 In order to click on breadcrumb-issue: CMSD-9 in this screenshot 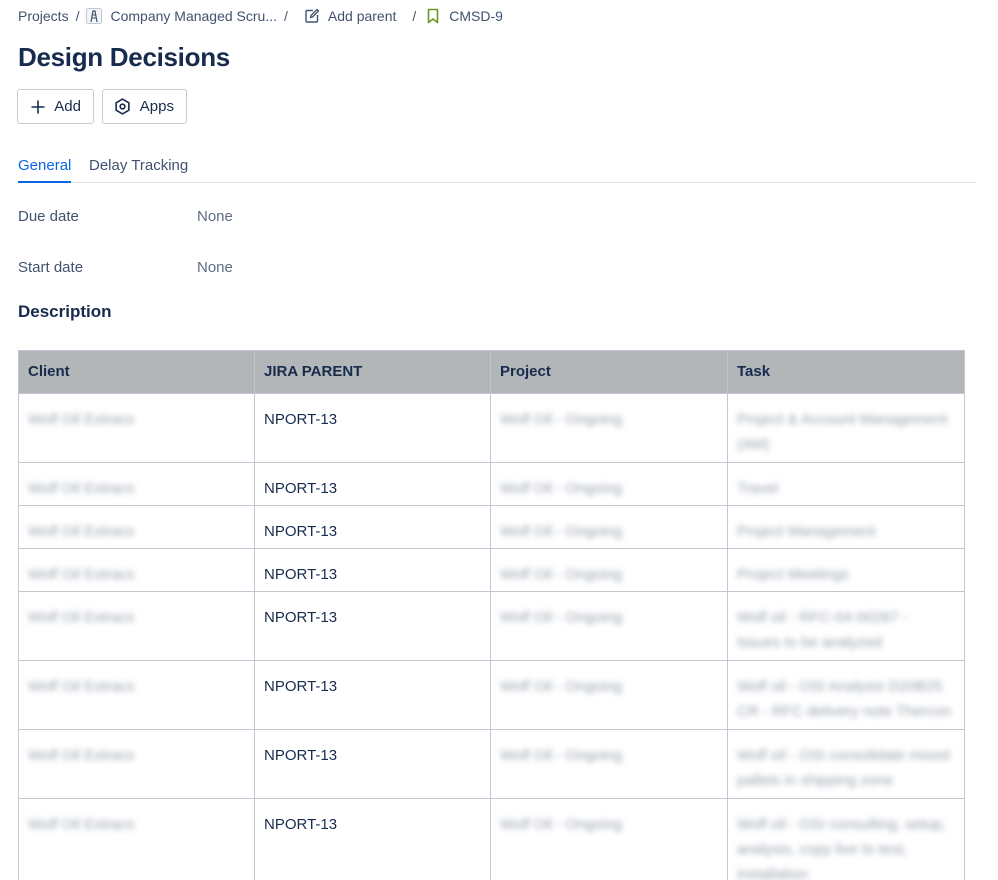, I will do `click(464, 16)`.